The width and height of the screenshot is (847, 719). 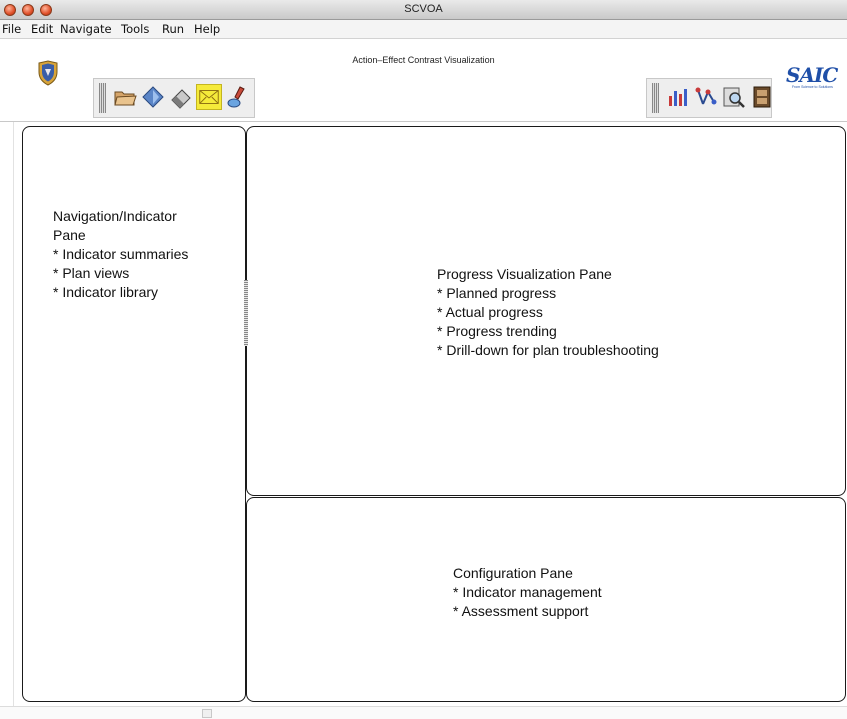 What do you see at coordinates (135, 29) in the screenshot?
I see `menu-tools: Tools` at bounding box center [135, 29].